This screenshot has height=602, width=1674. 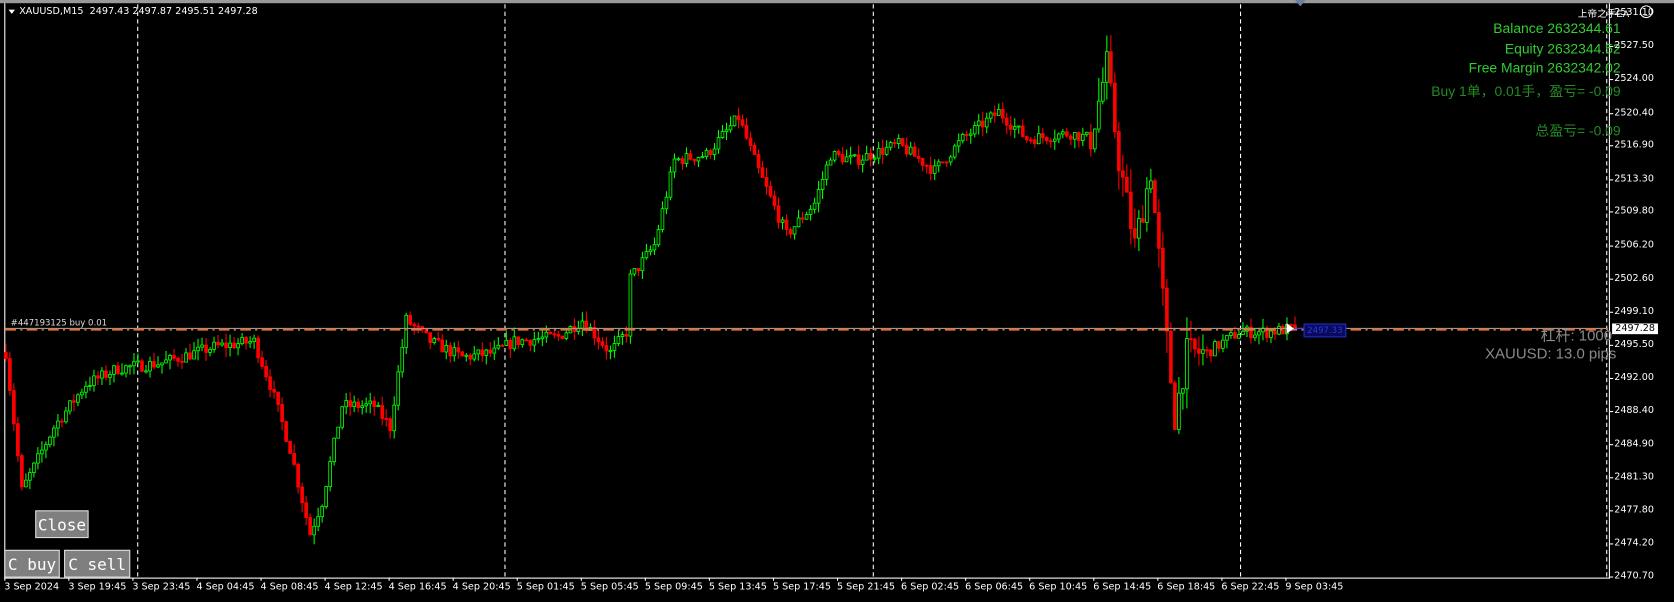 I want to click on price-tick-label: 2527.50, so click(x=1631, y=46).